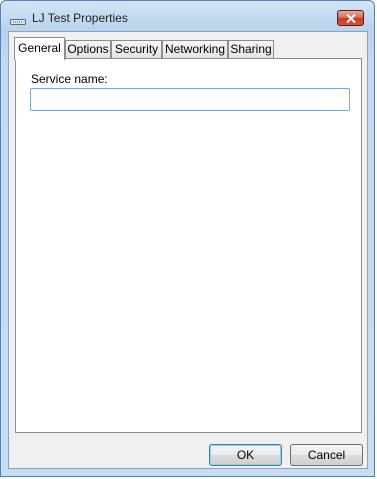 The width and height of the screenshot is (377, 479). I want to click on title-bar: LJ Test Properties, so click(187, 16).